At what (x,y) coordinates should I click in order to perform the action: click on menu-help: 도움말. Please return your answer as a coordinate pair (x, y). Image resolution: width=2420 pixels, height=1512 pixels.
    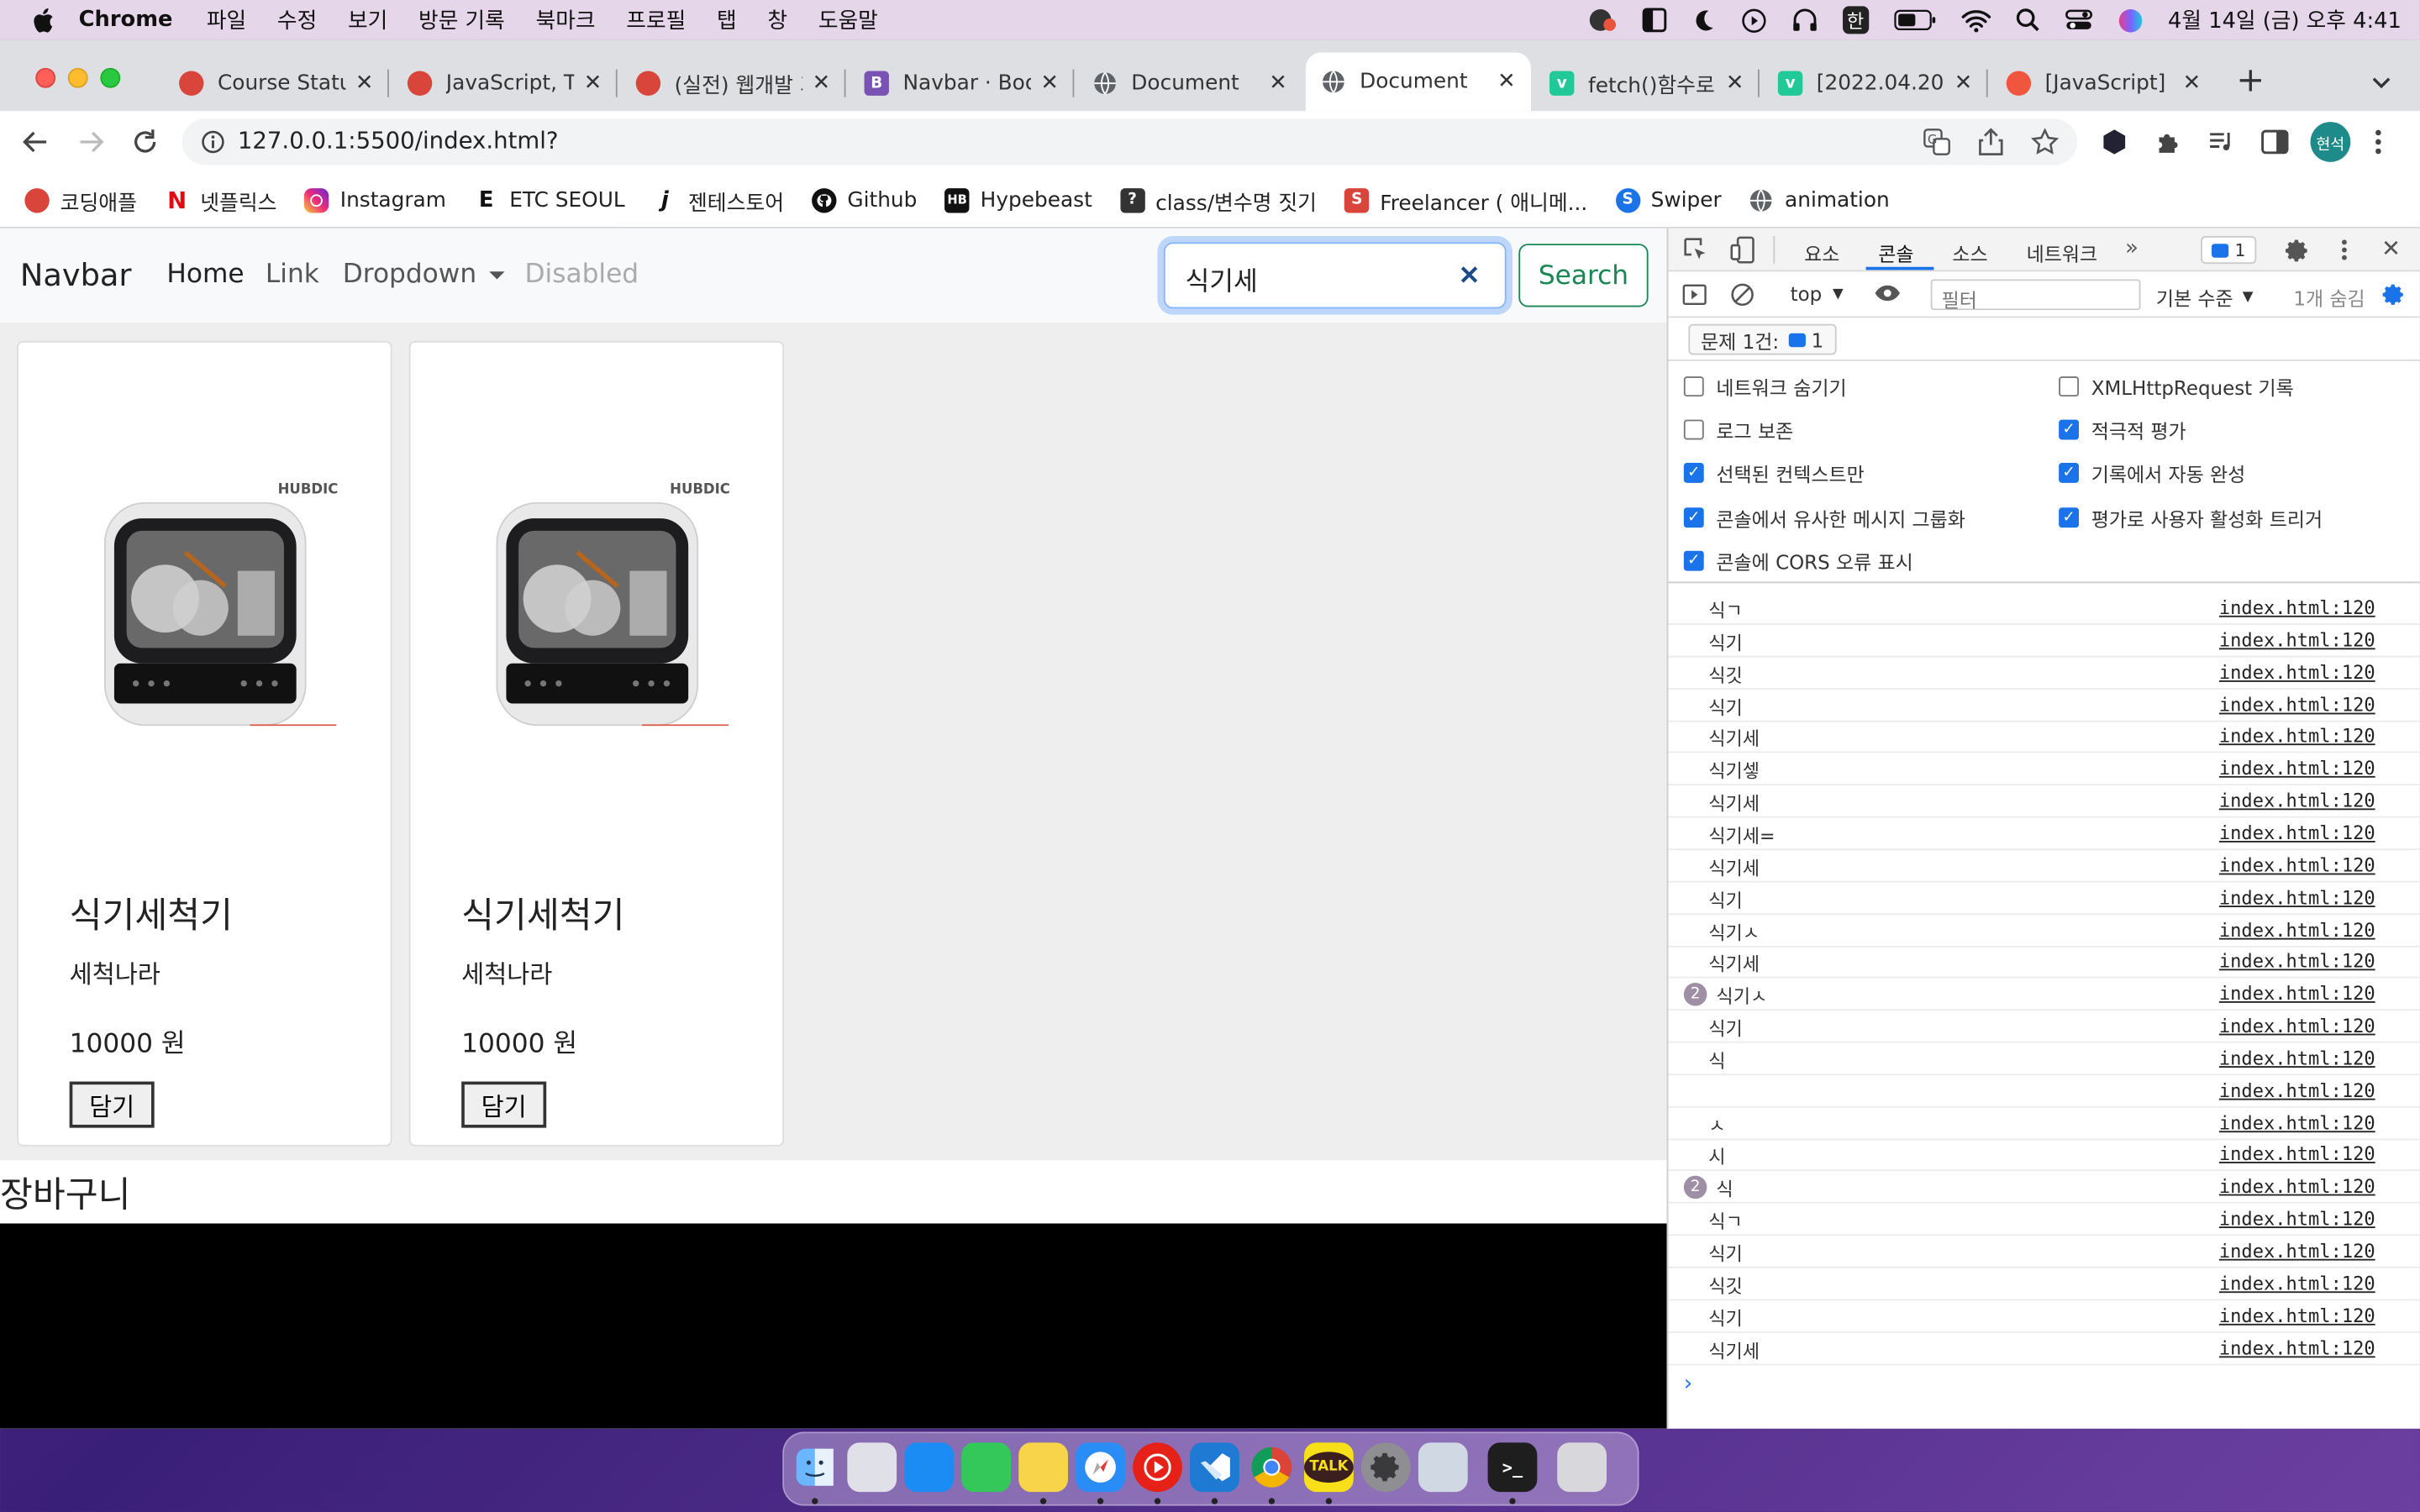
    Looking at the image, I should click on (848, 20).